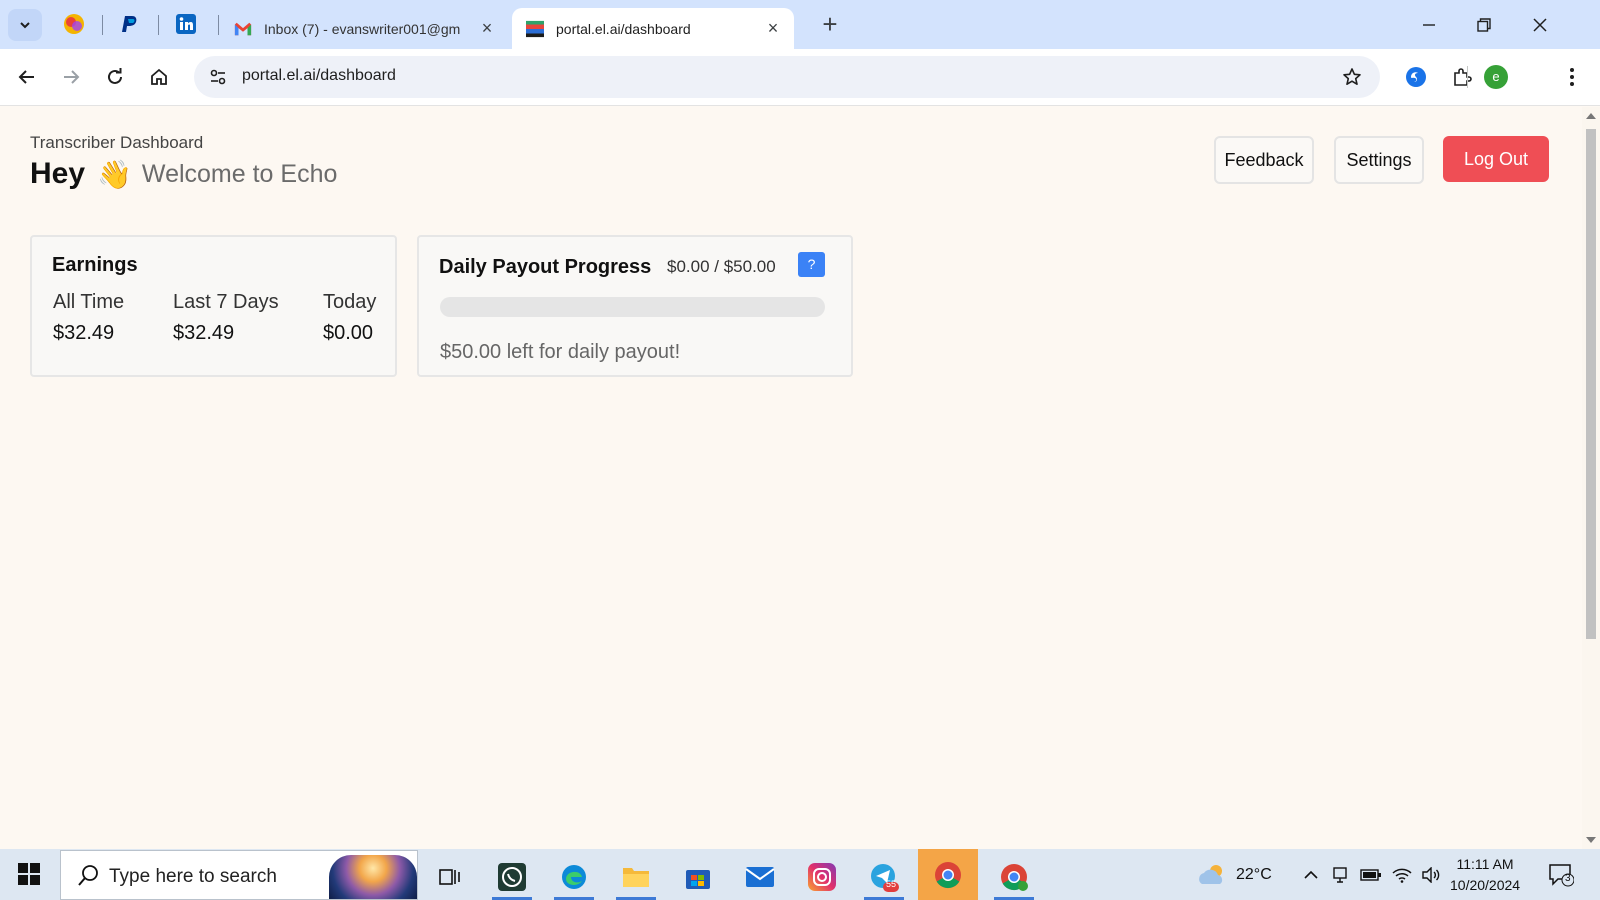 Image resolution: width=1600 pixels, height=900 pixels. I want to click on paypal-icon, so click(129, 24).